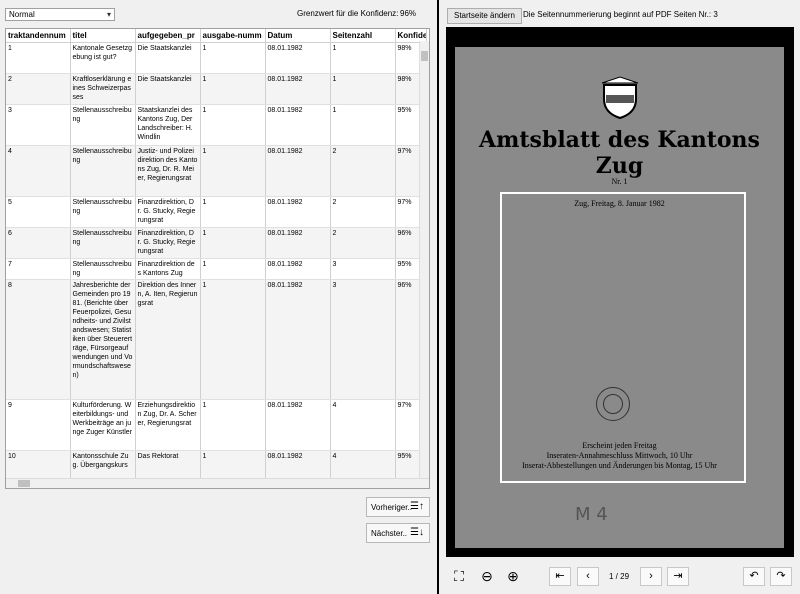  Describe the element at coordinates (588, 576) in the screenshot. I see `previous-page-button: ‹` at that location.